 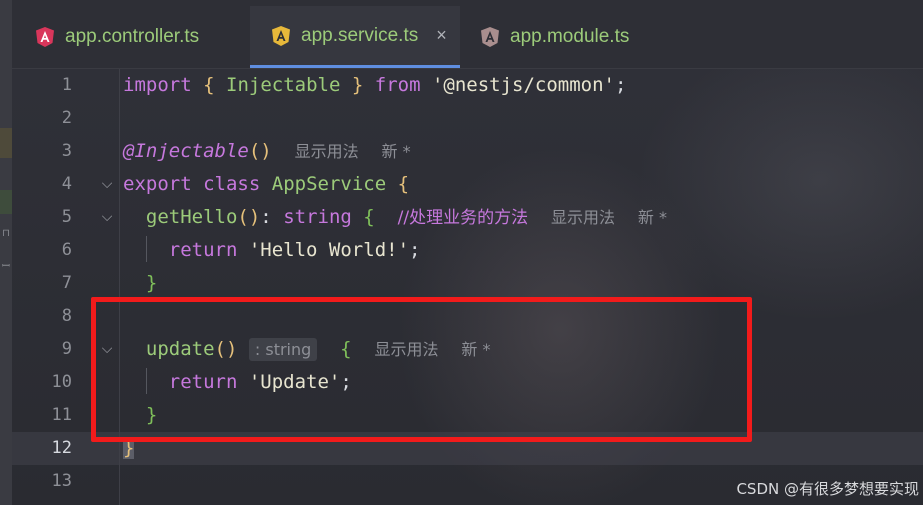 What do you see at coordinates (395, 217) in the screenshot?
I see `code-line-5: getHello(): string { //处理业务的方法 显示用法 新 *` at bounding box center [395, 217].